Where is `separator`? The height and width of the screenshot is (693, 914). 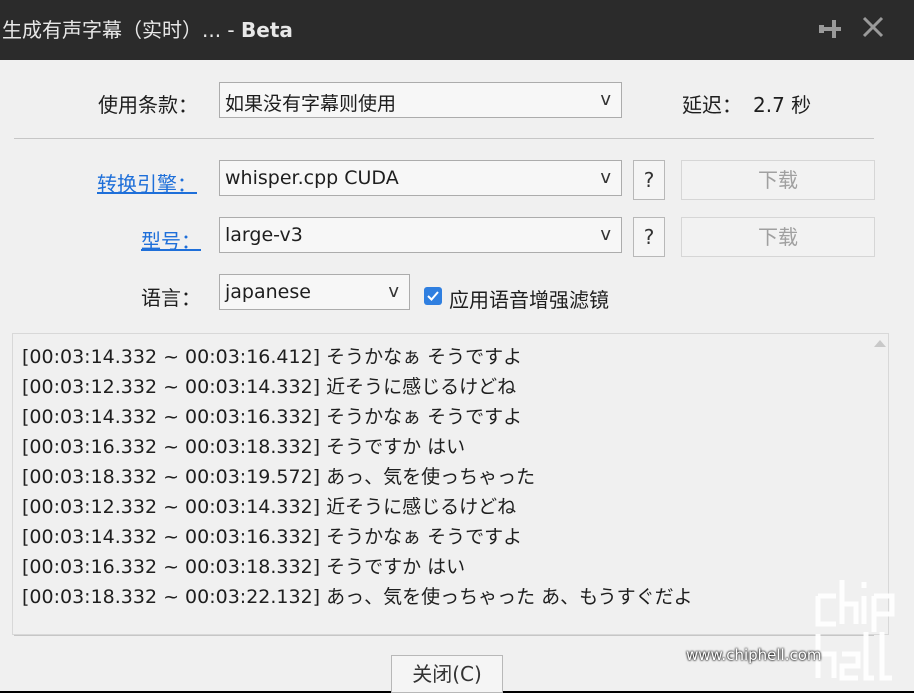
separator is located at coordinates (444, 138).